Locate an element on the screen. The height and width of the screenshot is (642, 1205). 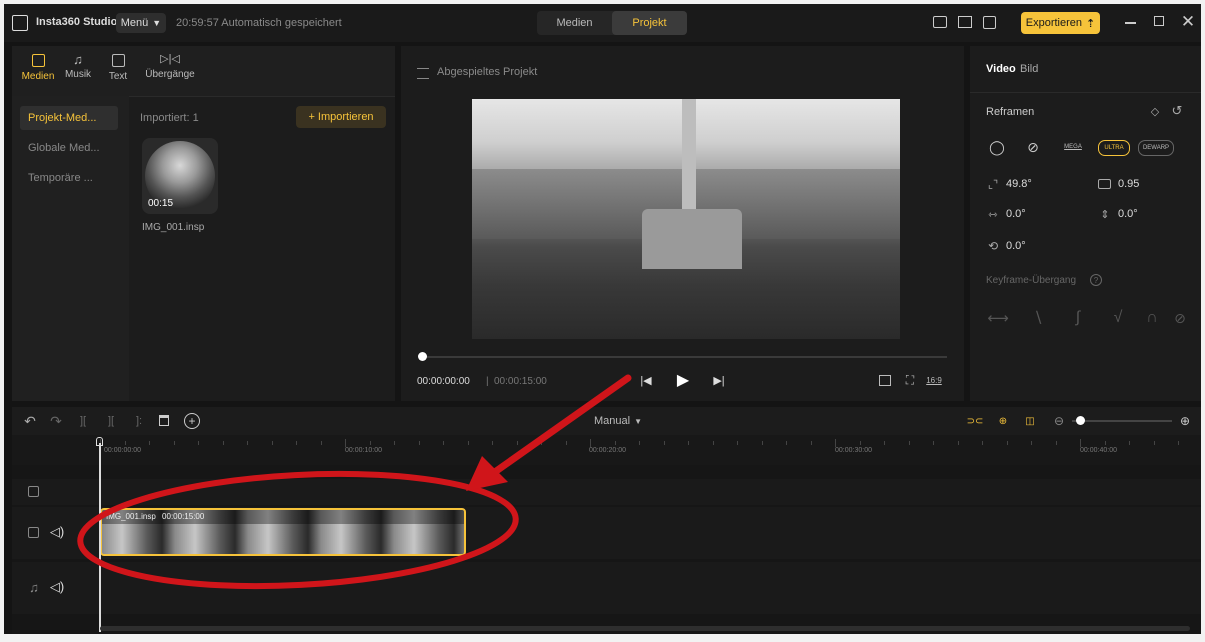
arrow-shaft is located at coordinates (560, 426).